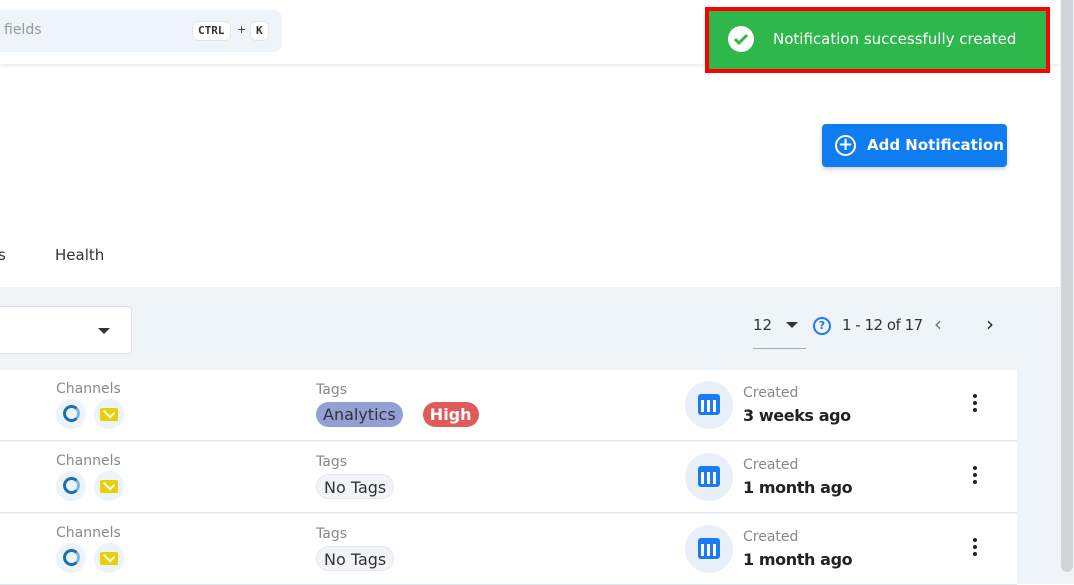  Describe the element at coordinates (779, 348) in the screenshot. I see `per-page-underline` at that location.